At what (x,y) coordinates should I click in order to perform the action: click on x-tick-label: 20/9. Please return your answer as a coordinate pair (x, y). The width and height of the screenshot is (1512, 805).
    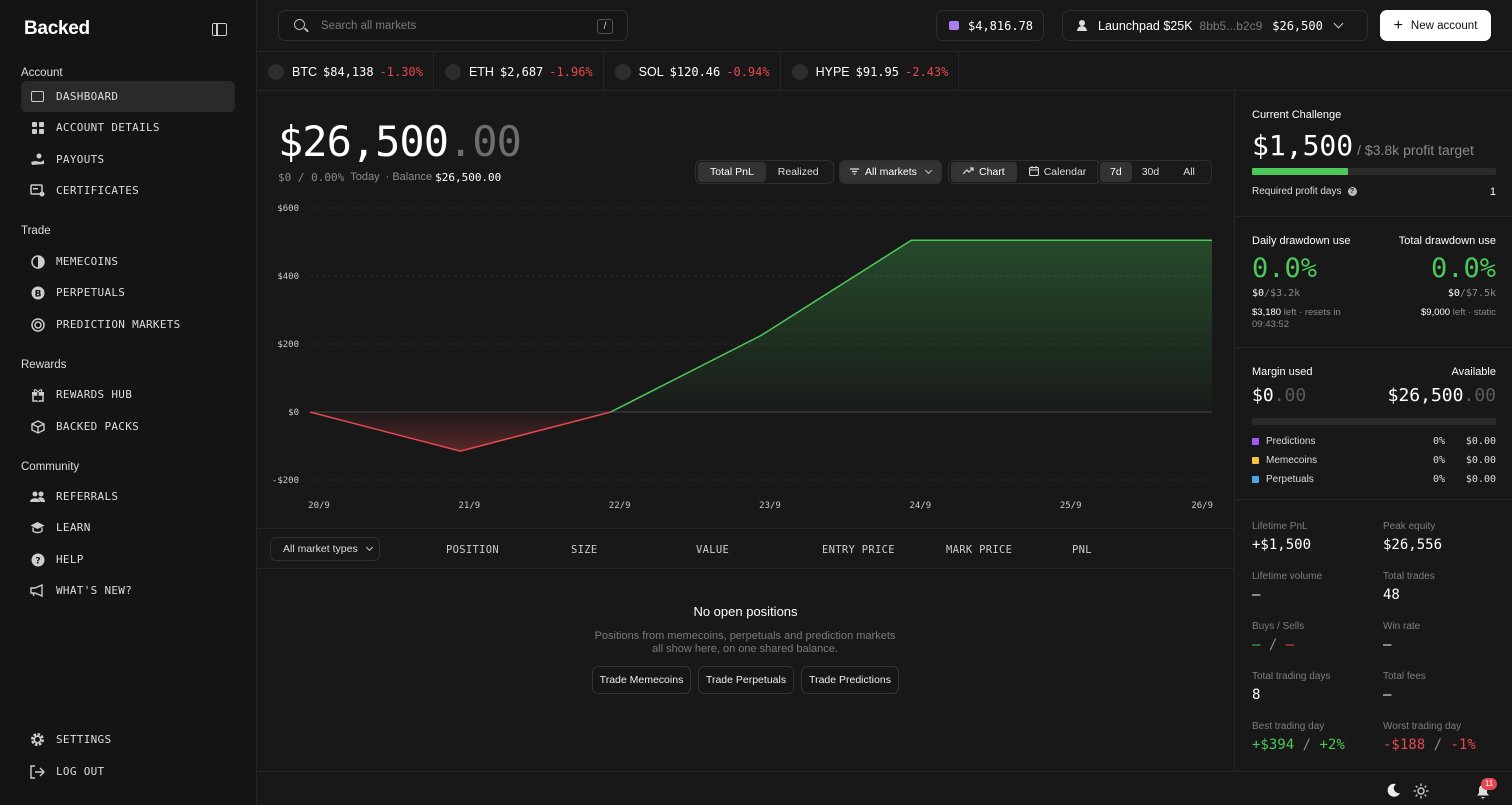
    Looking at the image, I should click on (319, 506).